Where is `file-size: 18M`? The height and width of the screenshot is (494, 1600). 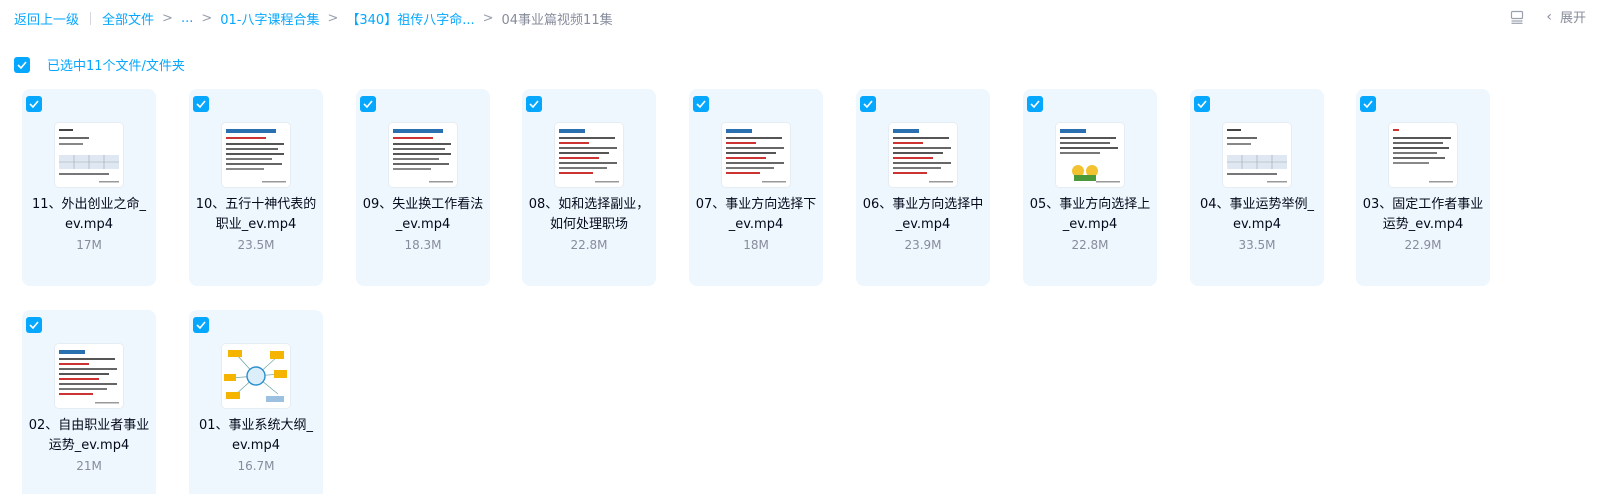
file-size: 18M is located at coordinates (756, 245).